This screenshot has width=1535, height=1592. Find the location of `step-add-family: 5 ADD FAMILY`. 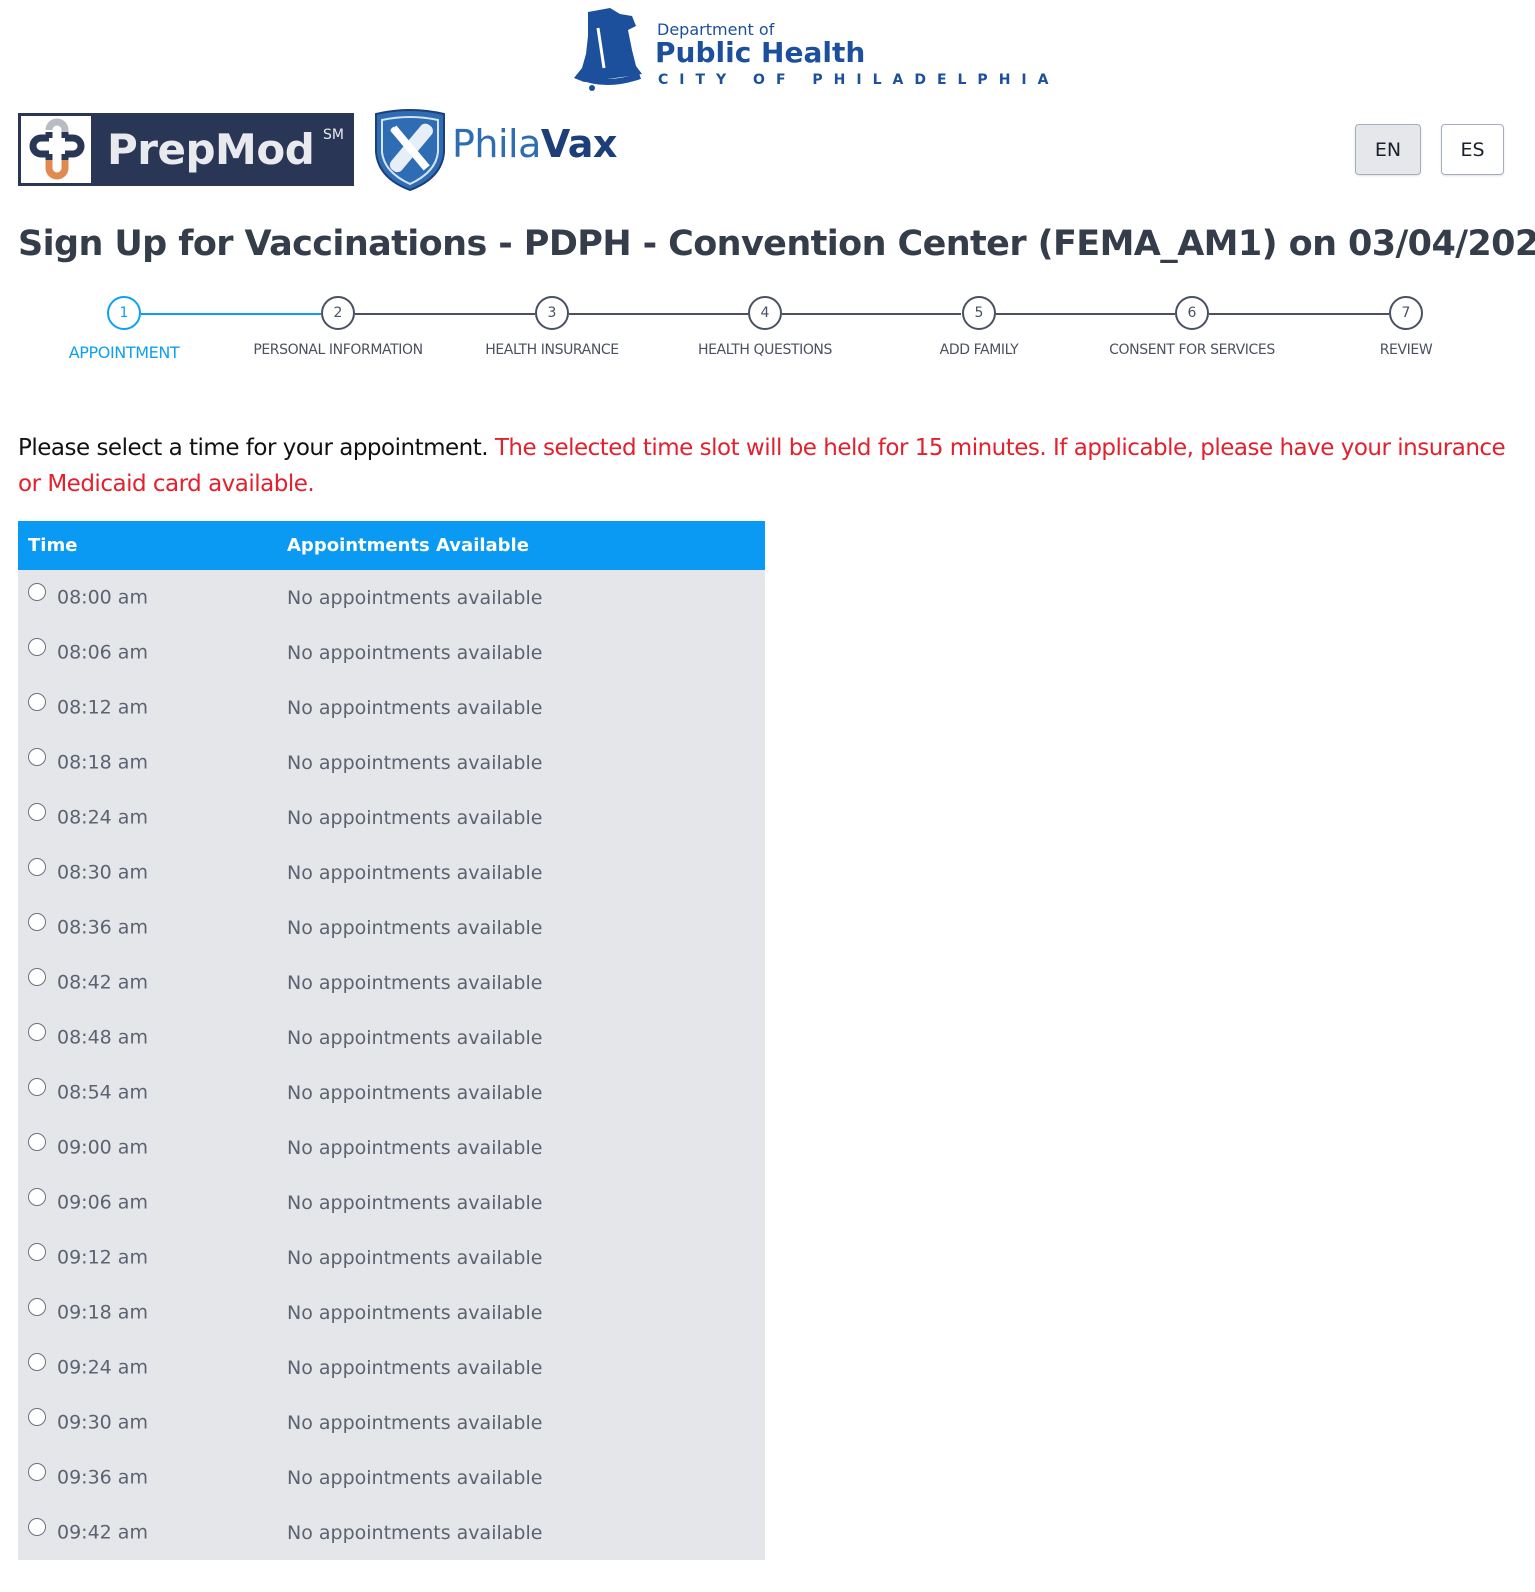

step-add-family: 5 ADD FAMILY is located at coordinates (979, 326).